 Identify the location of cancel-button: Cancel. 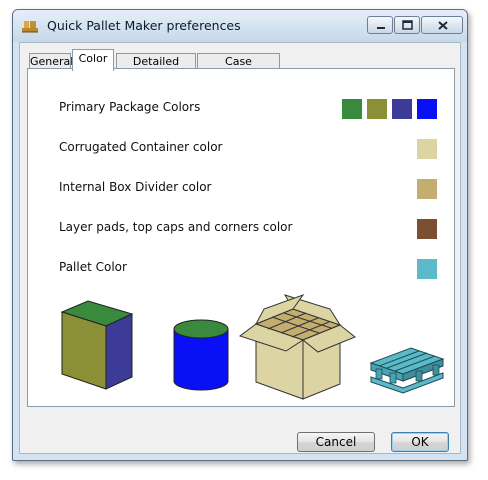
(336, 442).